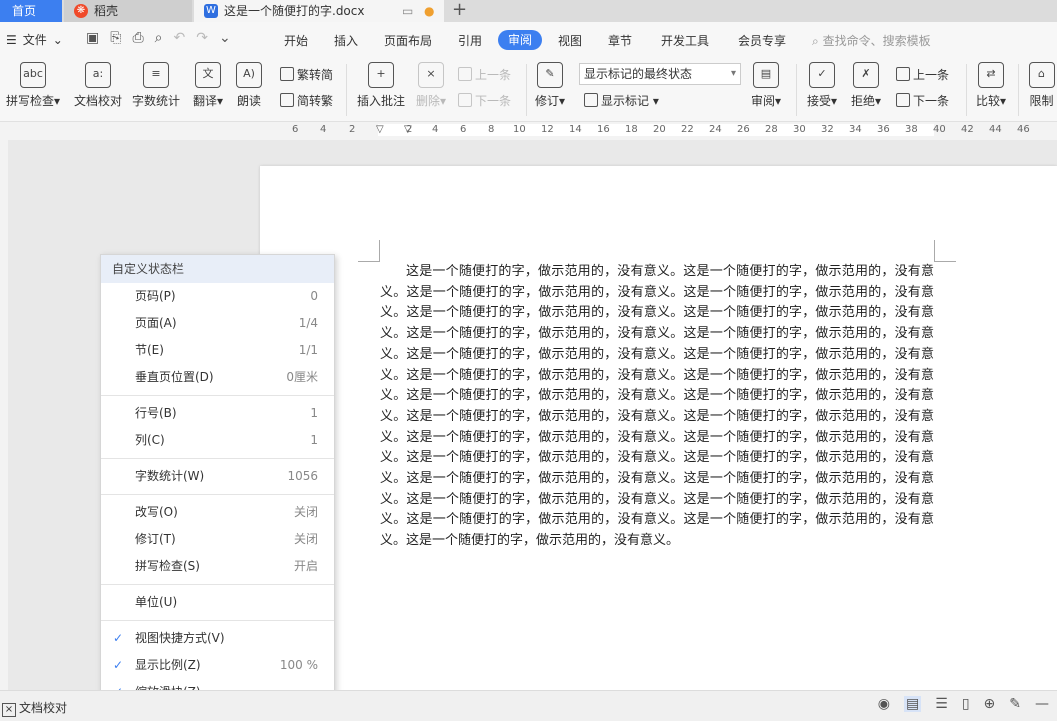 This screenshot has width=1057, height=721. I want to click on print-preview-icon: ⌕, so click(159, 38).